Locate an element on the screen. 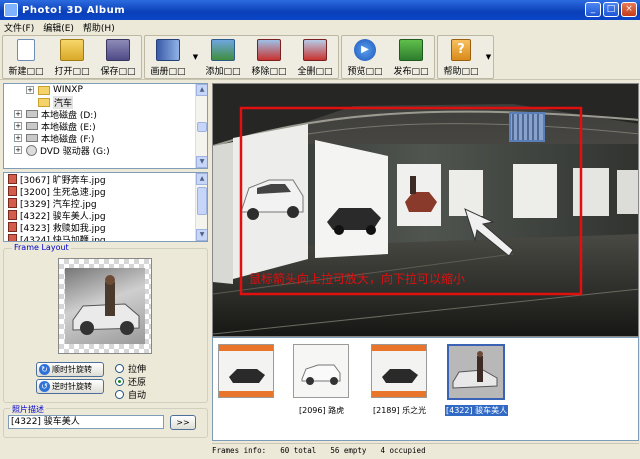  play-icon: ▶ is located at coordinates (365, 50).